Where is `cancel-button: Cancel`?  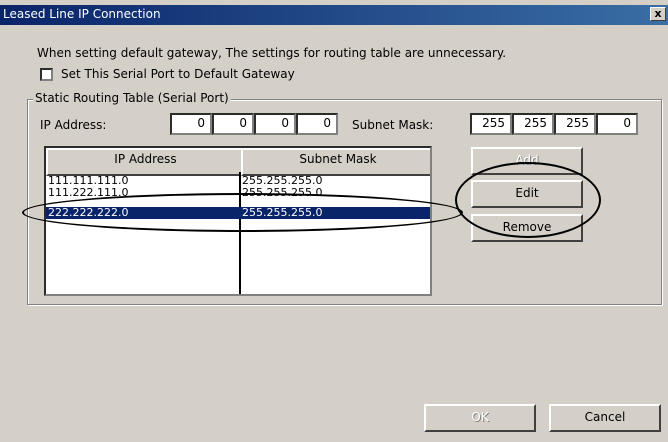 cancel-button: Cancel is located at coordinates (605, 418).